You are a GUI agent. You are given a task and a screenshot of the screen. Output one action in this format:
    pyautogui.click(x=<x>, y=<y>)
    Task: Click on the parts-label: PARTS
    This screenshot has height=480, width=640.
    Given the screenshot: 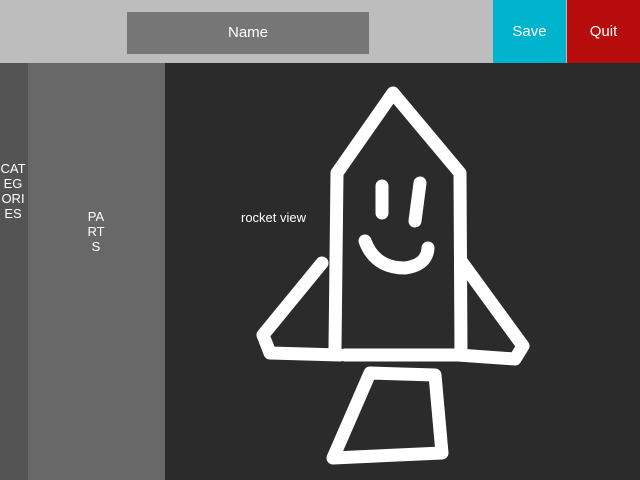 What is the action you would take?
    pyautogui.click(x=96, y=231)
    